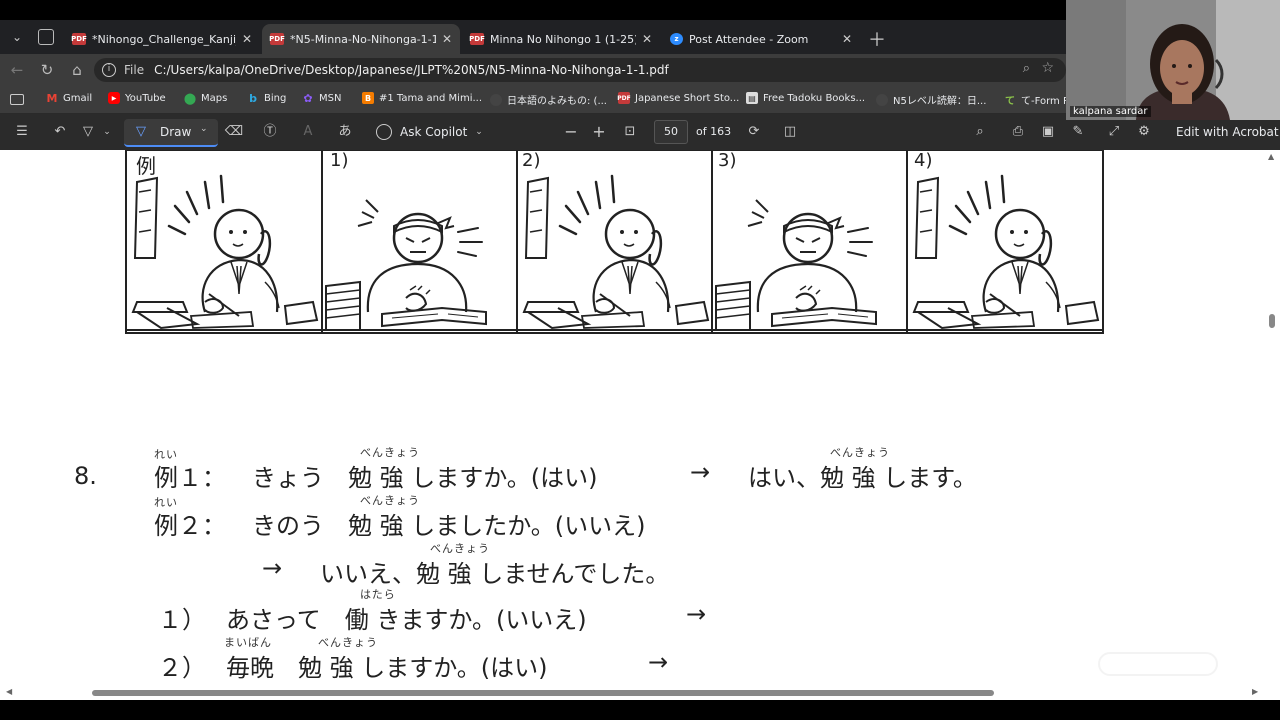  I want to click on example-2-answer: いいえ、勉 強 しませんでした。, so click(495, 574).